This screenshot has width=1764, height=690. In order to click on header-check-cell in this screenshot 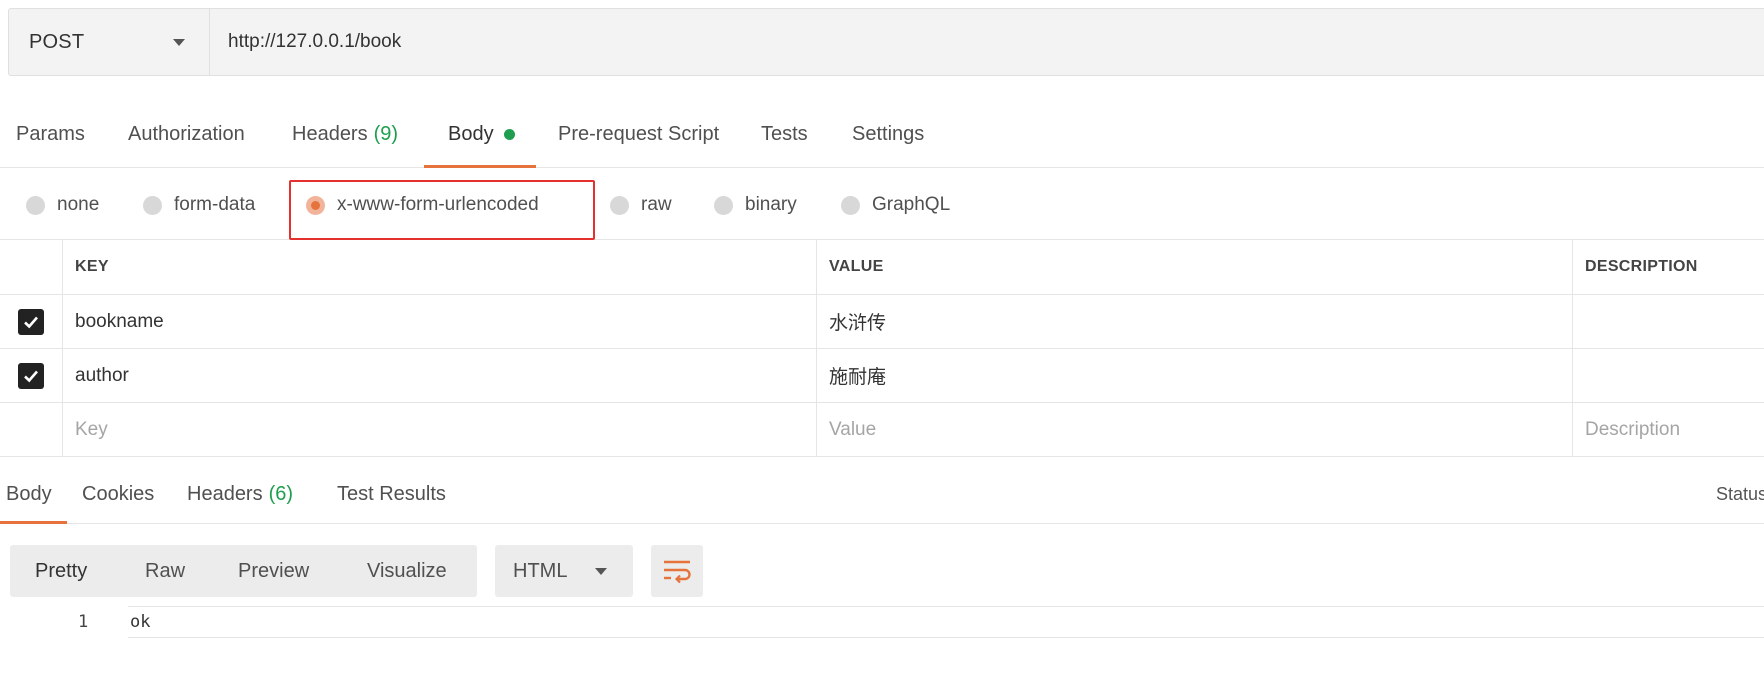, I will do `click(31, 267)`.